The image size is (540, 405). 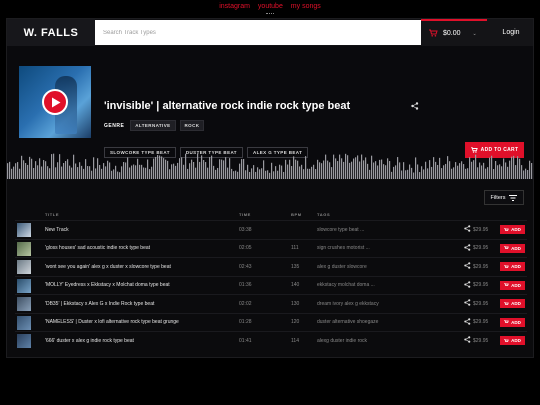 What do you see at coordinates (324, 214) in the screenshot?
I see `header-tags: TAGS` at bounding box center [324, 214].